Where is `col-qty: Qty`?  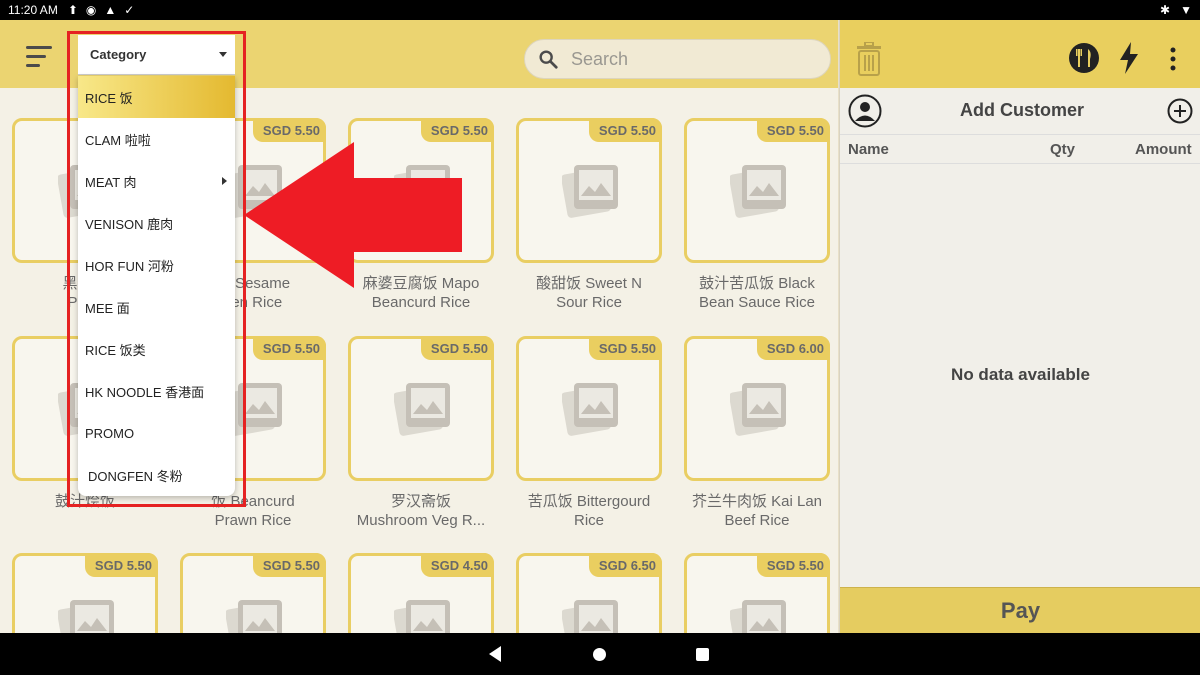 col-qty: Qty is located at coordinates (1063, 149).